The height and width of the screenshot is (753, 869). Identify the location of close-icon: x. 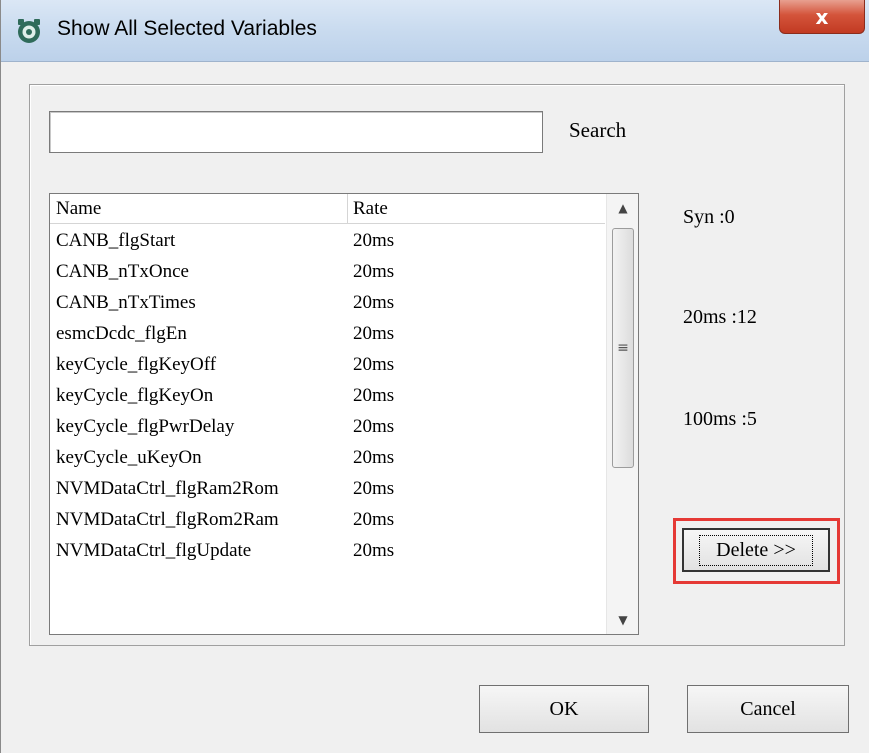
(822, 16).